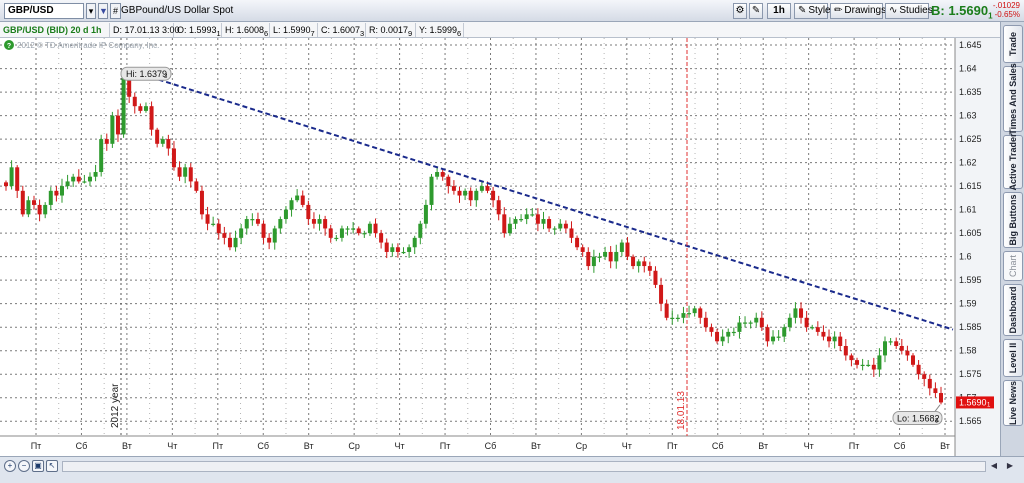 Image resolution: width=1024 pixels, height=483 pixels. What do you see at coordinates (909, 11) in the screenshot?
I see `studies-button: ∿ Studies` at bounding box center [909, 11].